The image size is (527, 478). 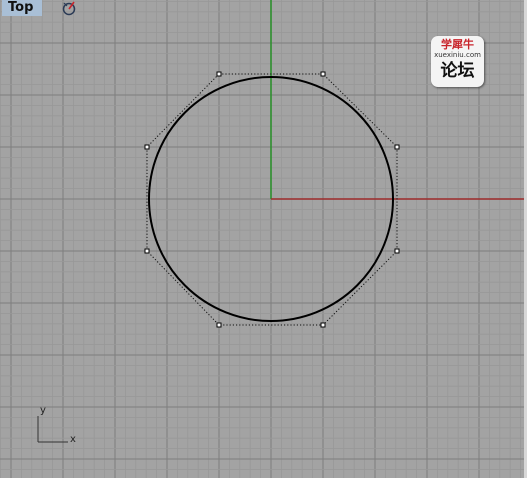 What do you see at coordinates (457, 44) in the screenshot?
I see `logo-line1: 学犀牛` at bounding box center [457, 44].